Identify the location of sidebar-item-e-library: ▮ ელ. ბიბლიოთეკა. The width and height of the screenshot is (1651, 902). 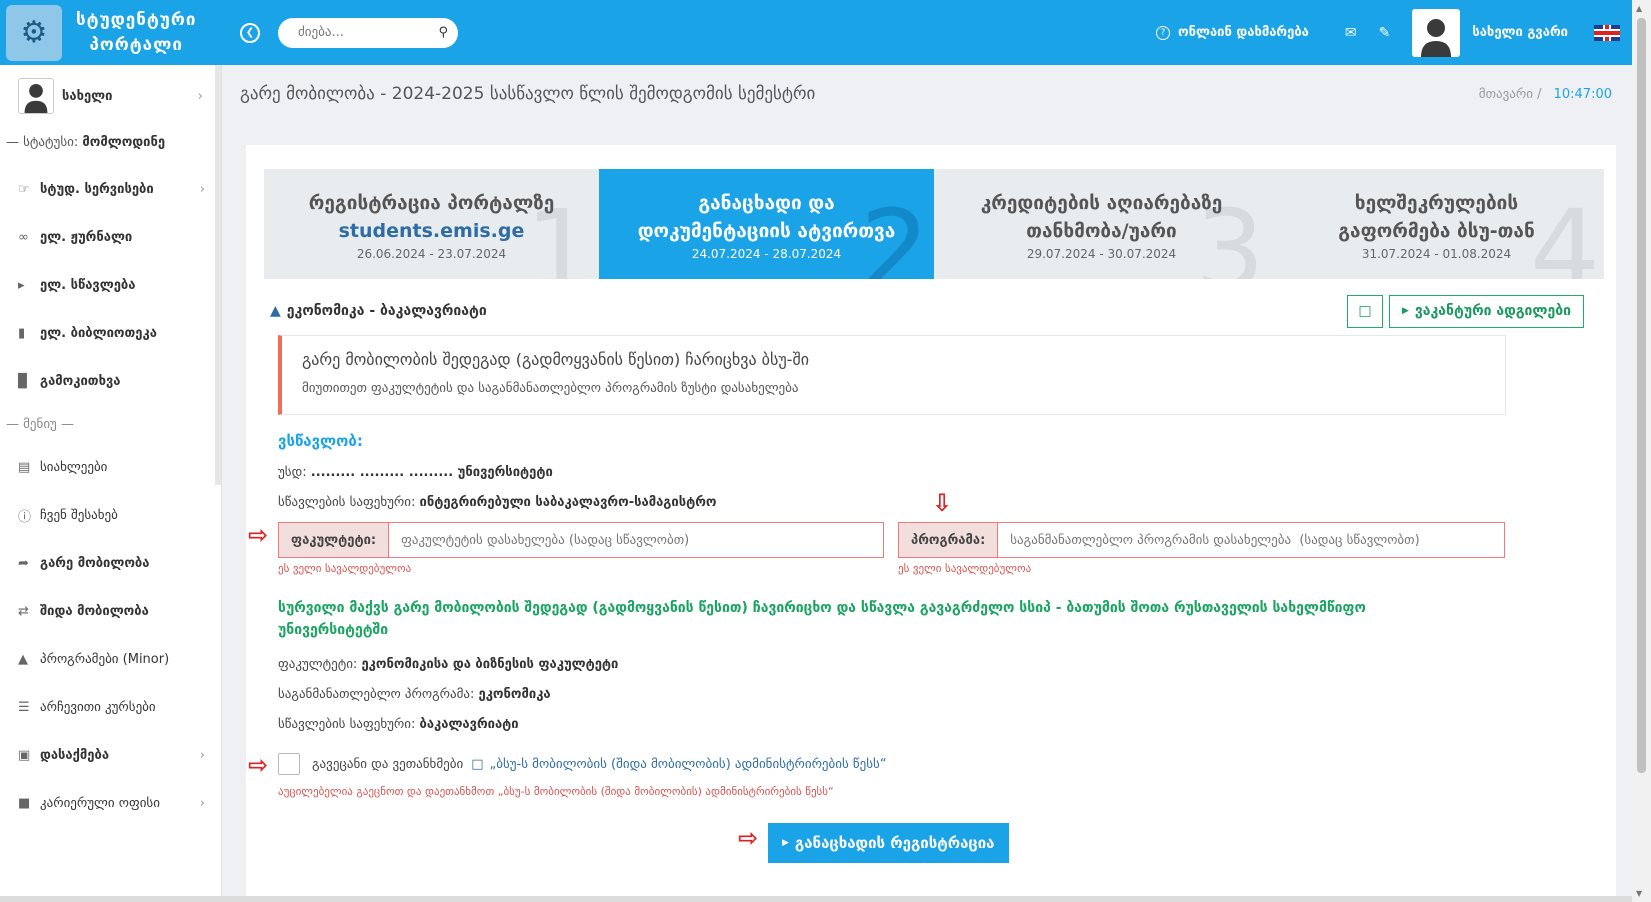
(110, 333).